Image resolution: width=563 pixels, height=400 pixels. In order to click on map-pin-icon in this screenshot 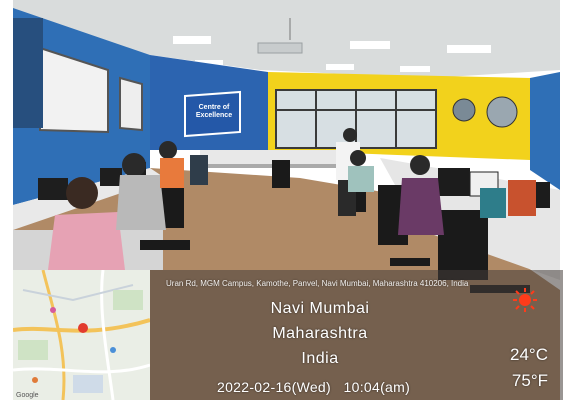, I will do `click(83, 328)`.